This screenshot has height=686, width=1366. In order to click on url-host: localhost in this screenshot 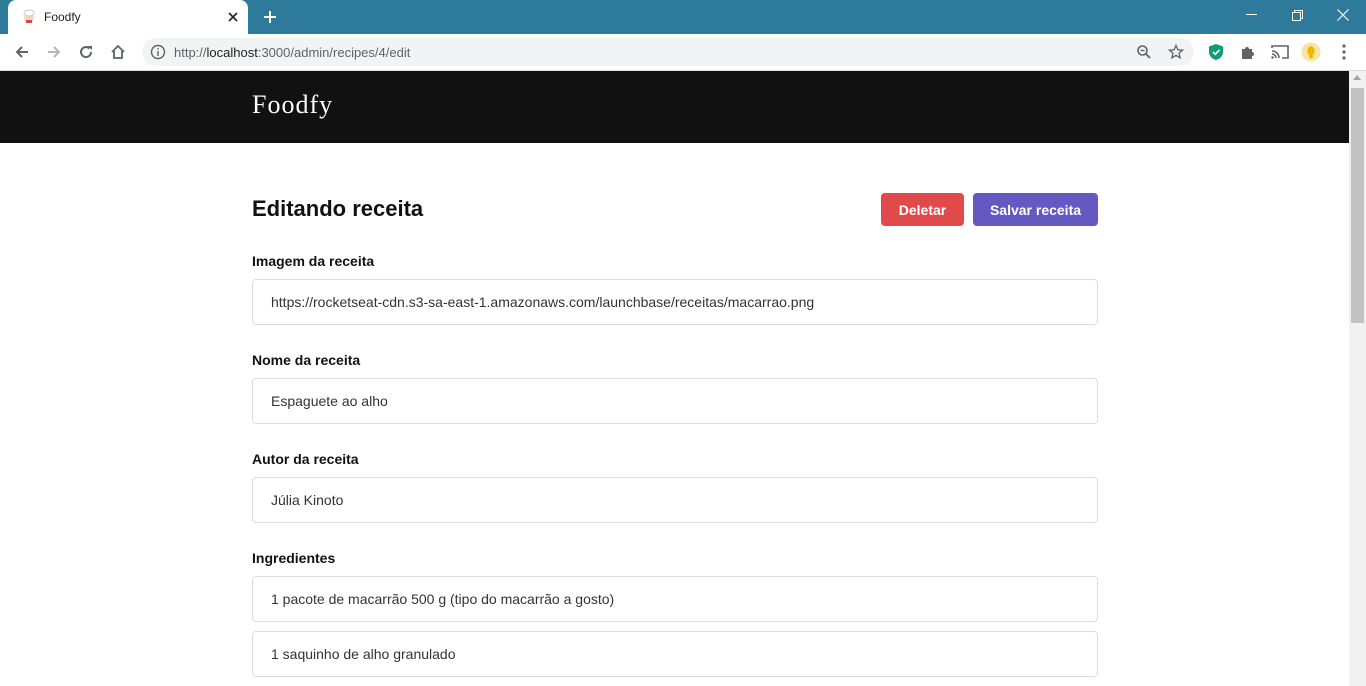, I will do `click(232, 52)`.